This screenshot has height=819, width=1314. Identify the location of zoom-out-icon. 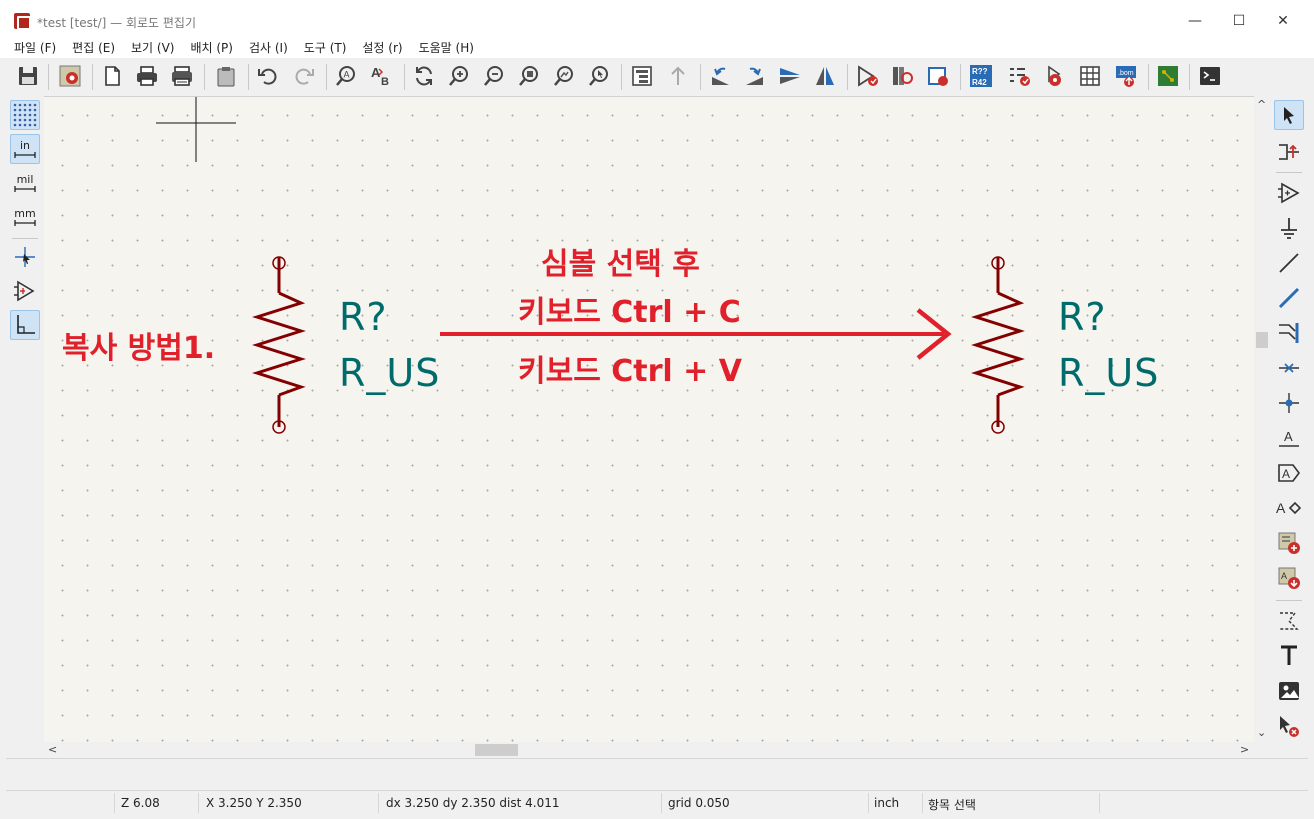
(494, 76).